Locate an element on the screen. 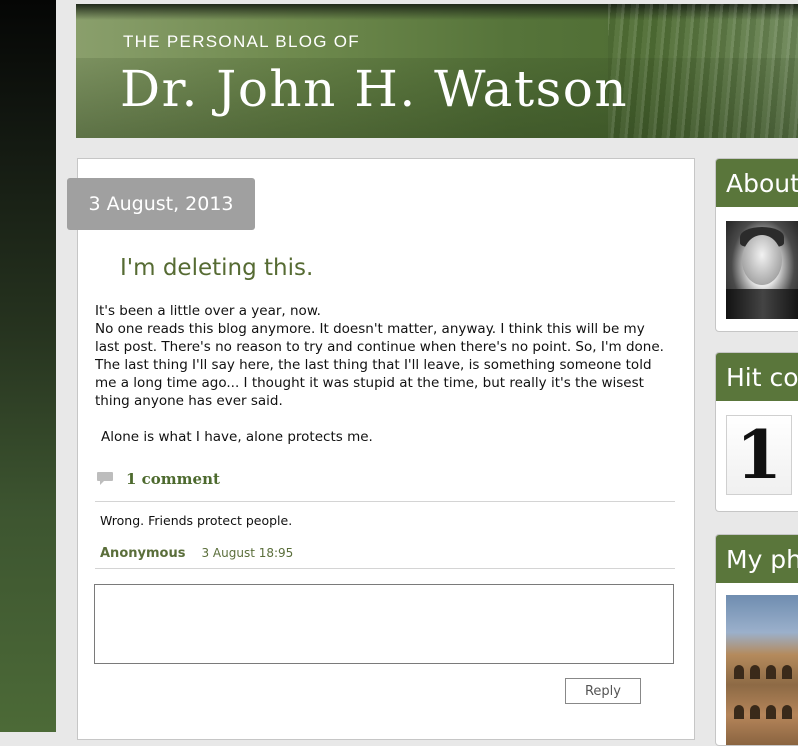 This screenshot has height=746, width=798. speech-bubble-icon is located at coordinates (105, 479).